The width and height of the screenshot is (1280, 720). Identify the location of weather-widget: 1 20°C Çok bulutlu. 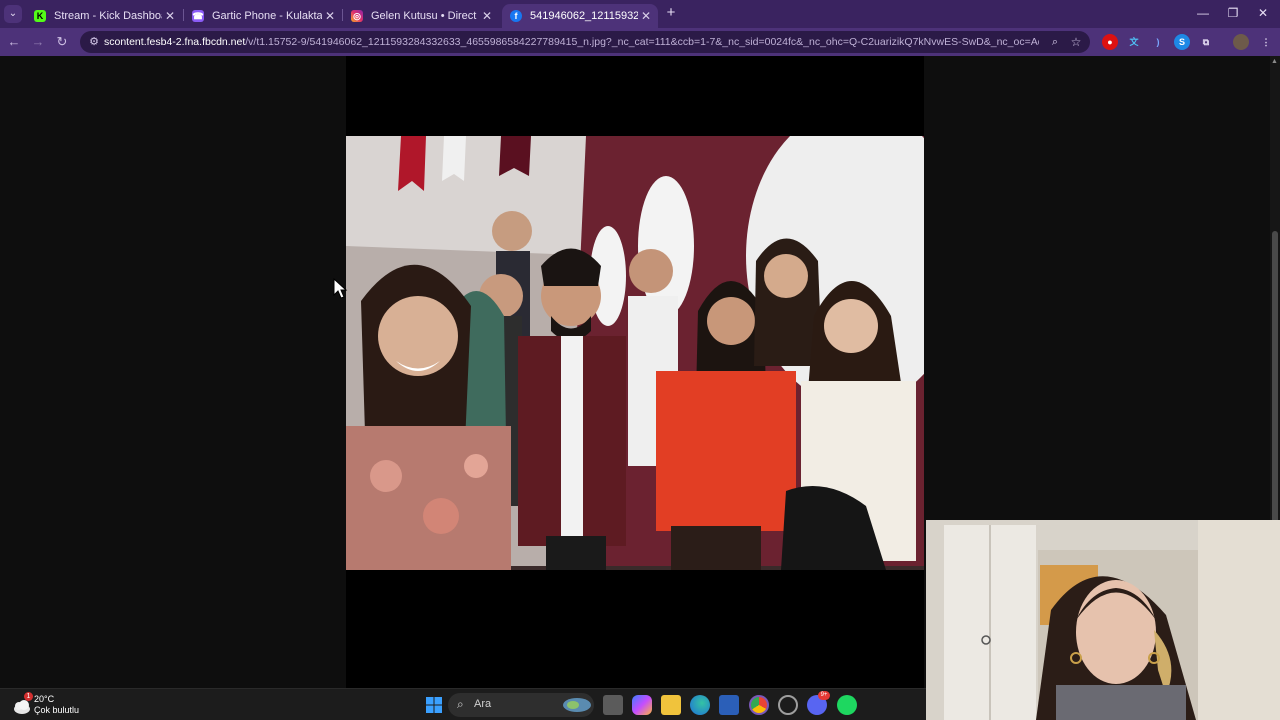
(52, 705).